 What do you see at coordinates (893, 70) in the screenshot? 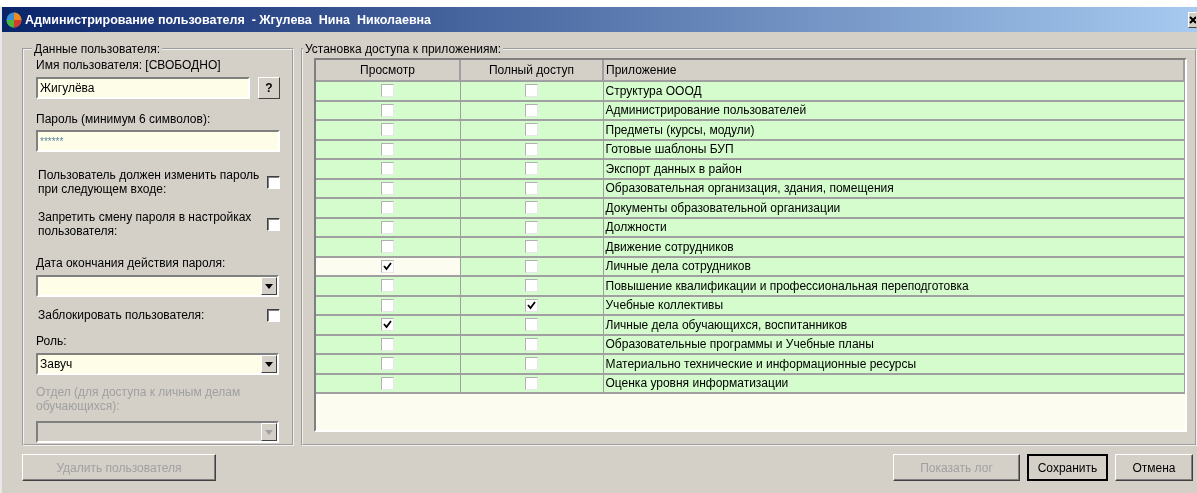
I see `column-header: Приложение` at bounding box center [893, 70].